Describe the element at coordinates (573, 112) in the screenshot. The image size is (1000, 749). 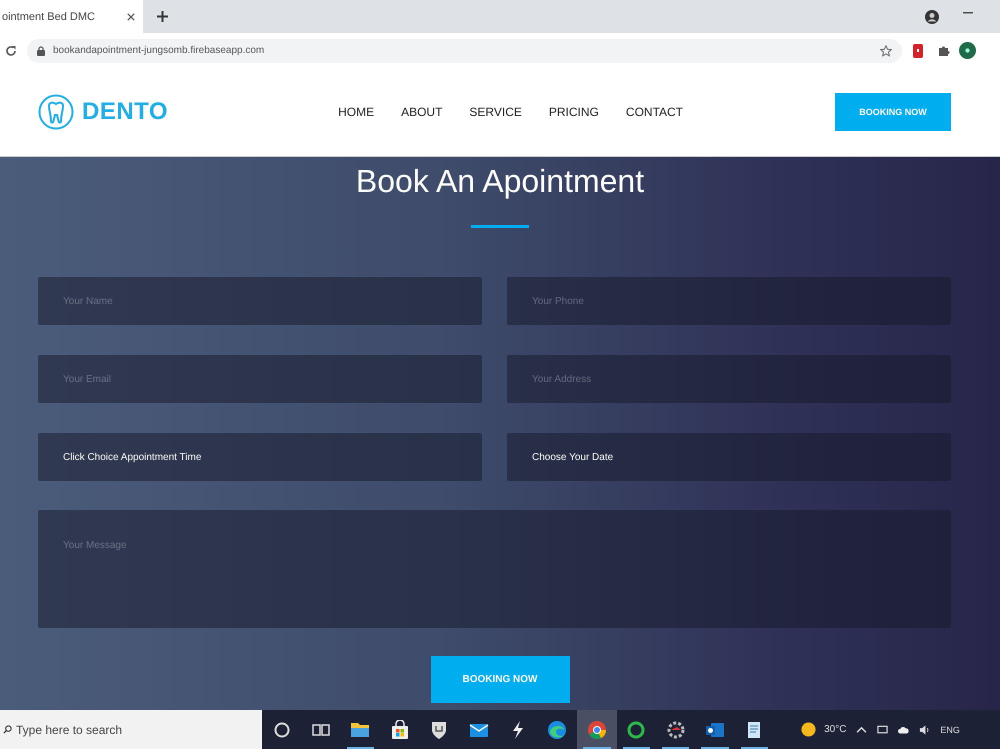
I see `nav-link: PRICING` at that location.